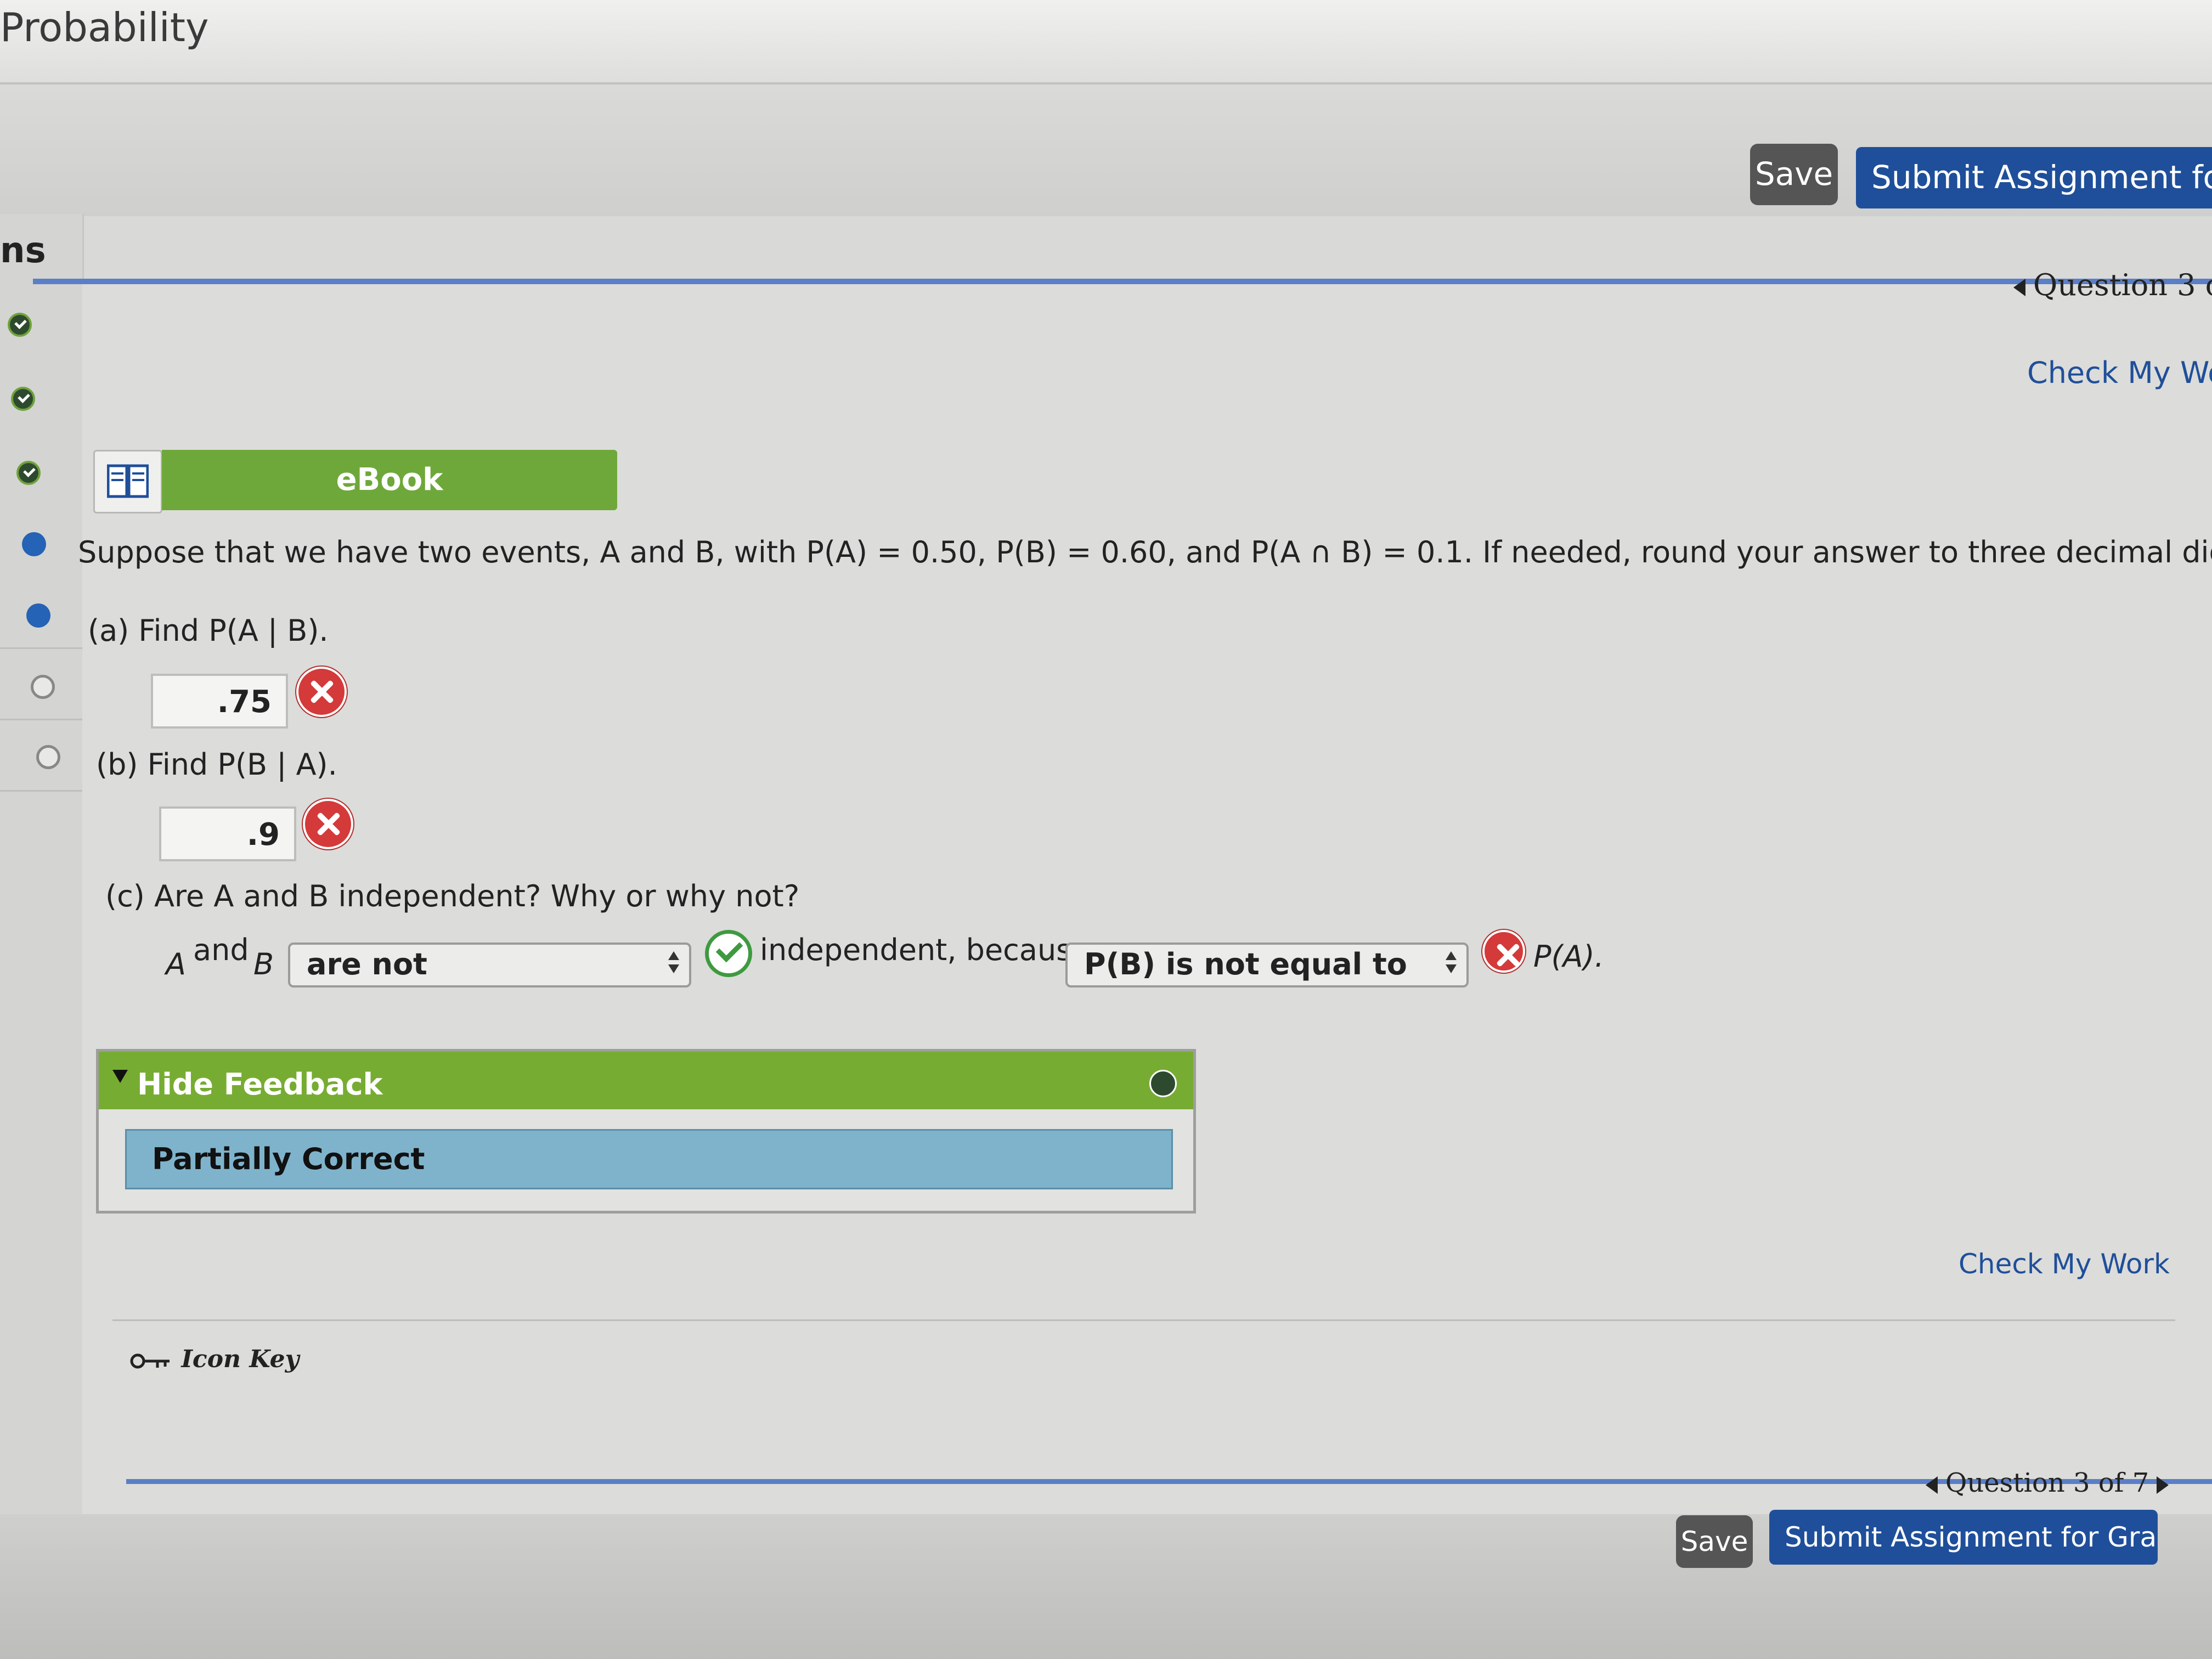 The image size is (2212, 1659). Describe the element at coordinates (2064, 1264) in the screenshot. I see `check-my-work-link-bottom: Check My Work` at that location.